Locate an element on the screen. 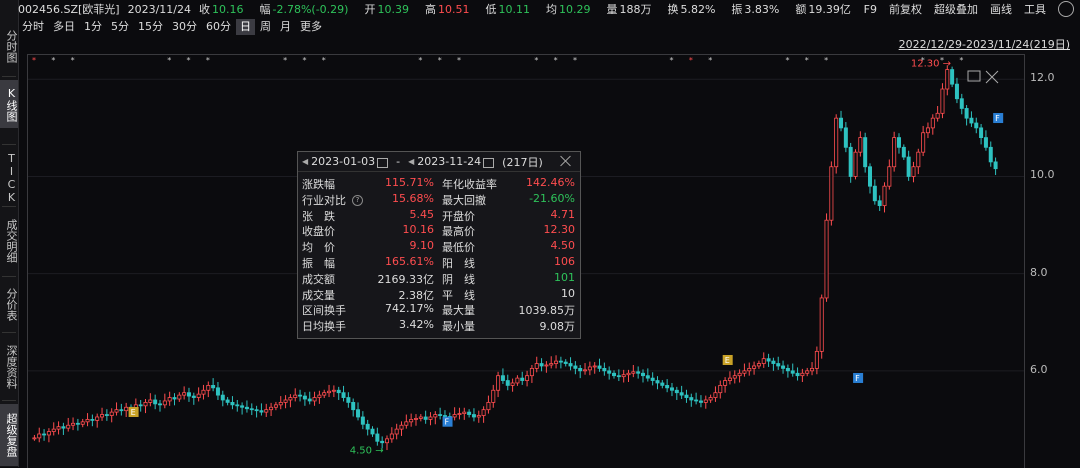  period-tab-7: 日 is located at coordinates (245, 26).